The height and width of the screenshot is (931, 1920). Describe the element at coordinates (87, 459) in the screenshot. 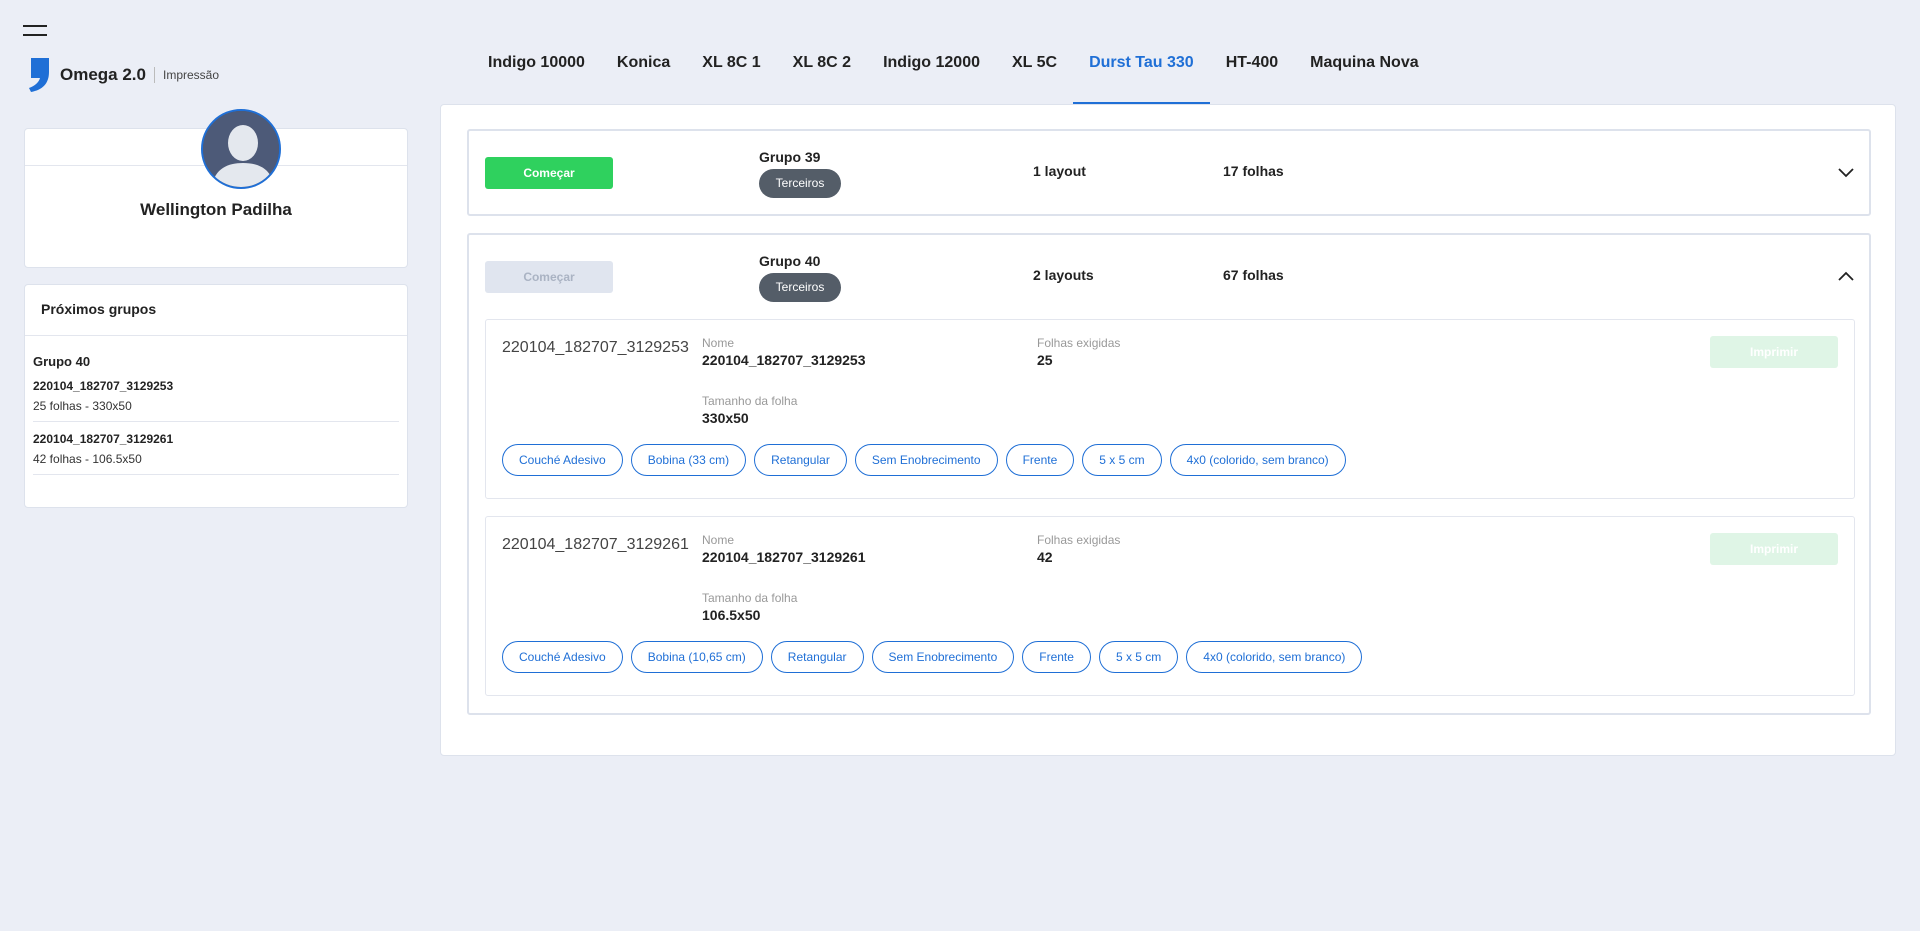

I see `list-item-subtitle: 42 folhas - 106.5x50` at that location.